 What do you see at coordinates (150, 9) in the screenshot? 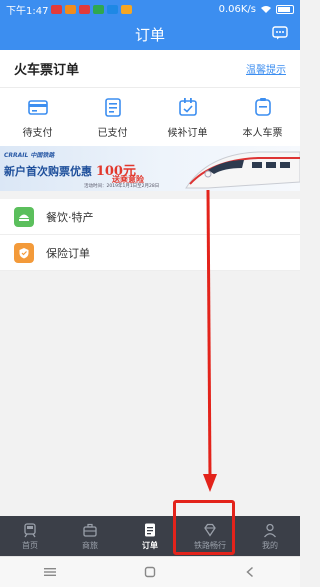
I see `status-bar: 下午1:47 0.06K/s` at bounding box center [150, 9].